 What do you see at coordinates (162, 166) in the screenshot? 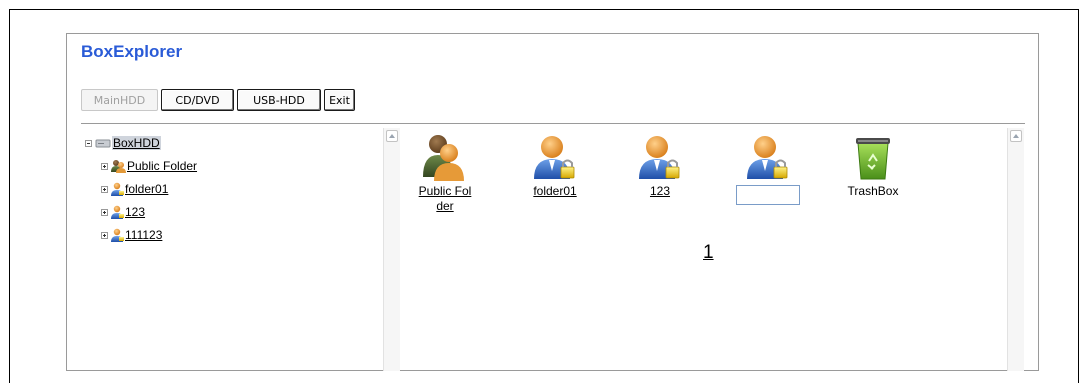
I see `tree-item-label: Public Folder` at bounding box center [162, 166].